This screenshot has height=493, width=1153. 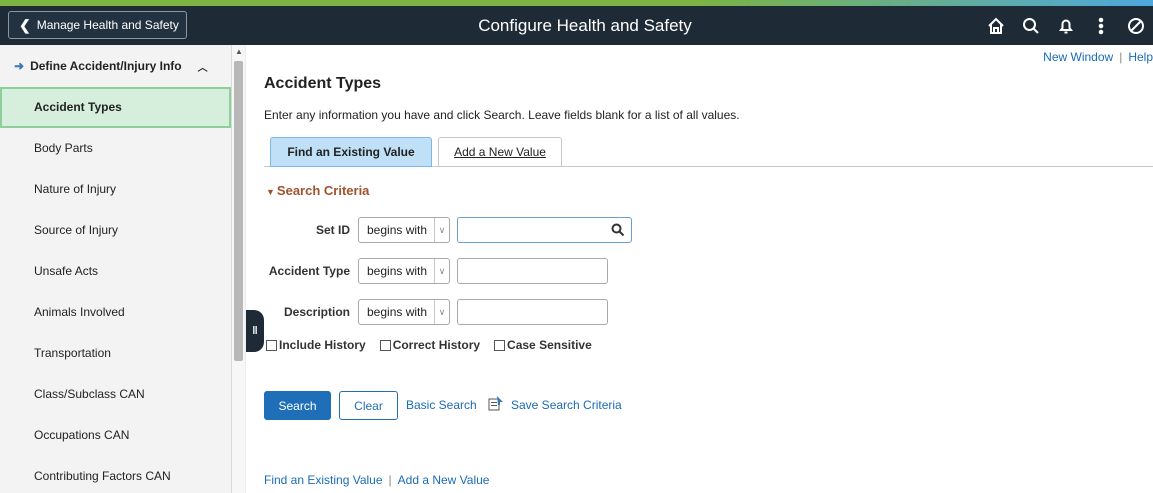 I want to click on search-criteria-header: ▼ Search Criteria, so click(x=317, y=190).